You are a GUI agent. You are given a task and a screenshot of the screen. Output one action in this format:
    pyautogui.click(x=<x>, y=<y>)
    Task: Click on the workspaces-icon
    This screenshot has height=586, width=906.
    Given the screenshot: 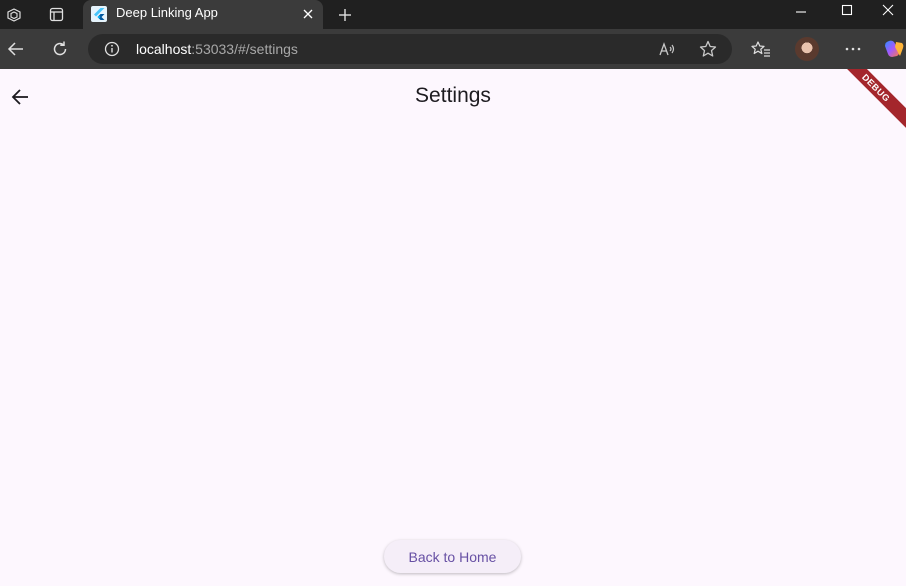 What is the action you would take?
    pyautogui.click(x=14, y=14)
    